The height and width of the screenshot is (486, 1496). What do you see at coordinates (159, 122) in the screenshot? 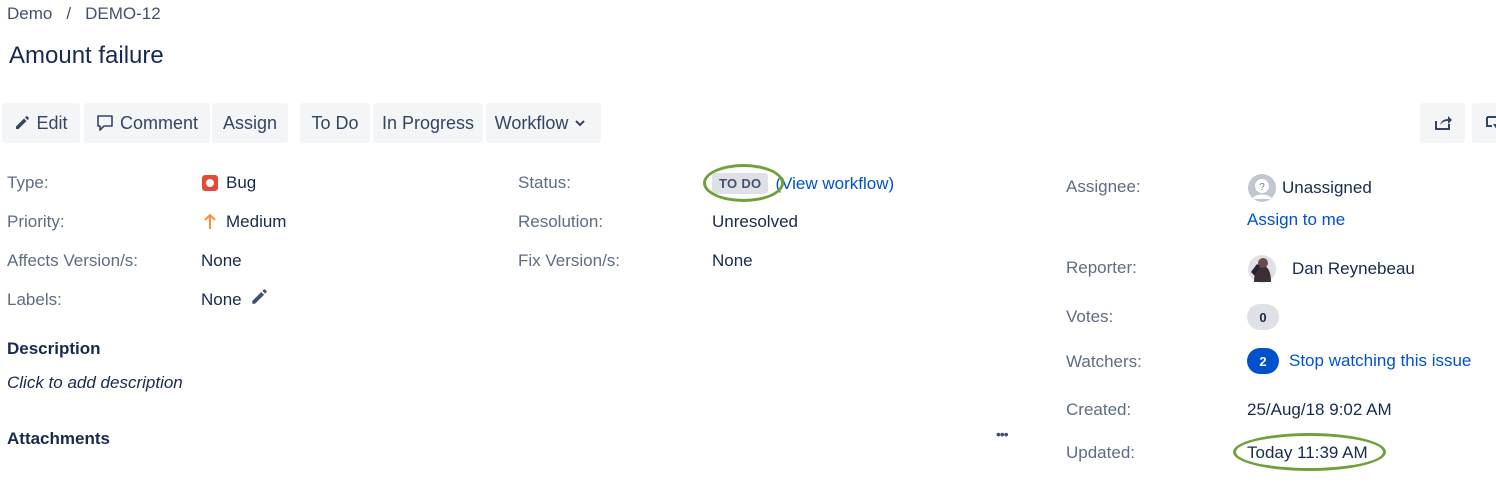
I see `comment-label: Comment` at bounding box center [159, 122].